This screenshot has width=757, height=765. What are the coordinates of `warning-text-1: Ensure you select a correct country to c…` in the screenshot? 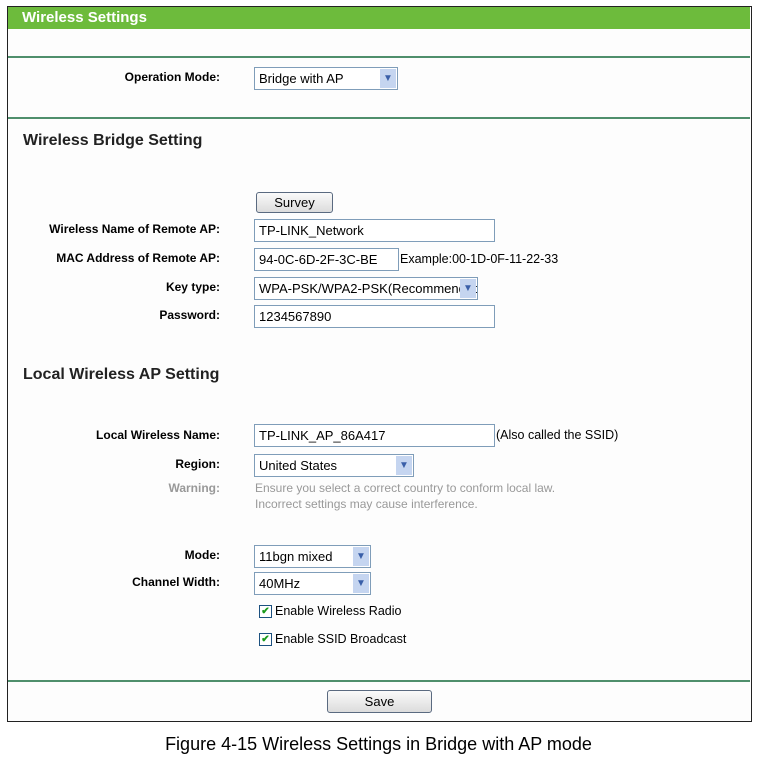 It's located at (405, 488).